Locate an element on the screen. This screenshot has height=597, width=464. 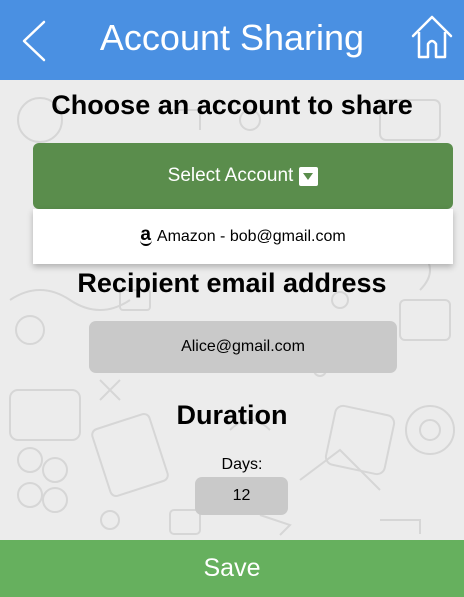
caret-down-icon is located at coordinates (309, 176).